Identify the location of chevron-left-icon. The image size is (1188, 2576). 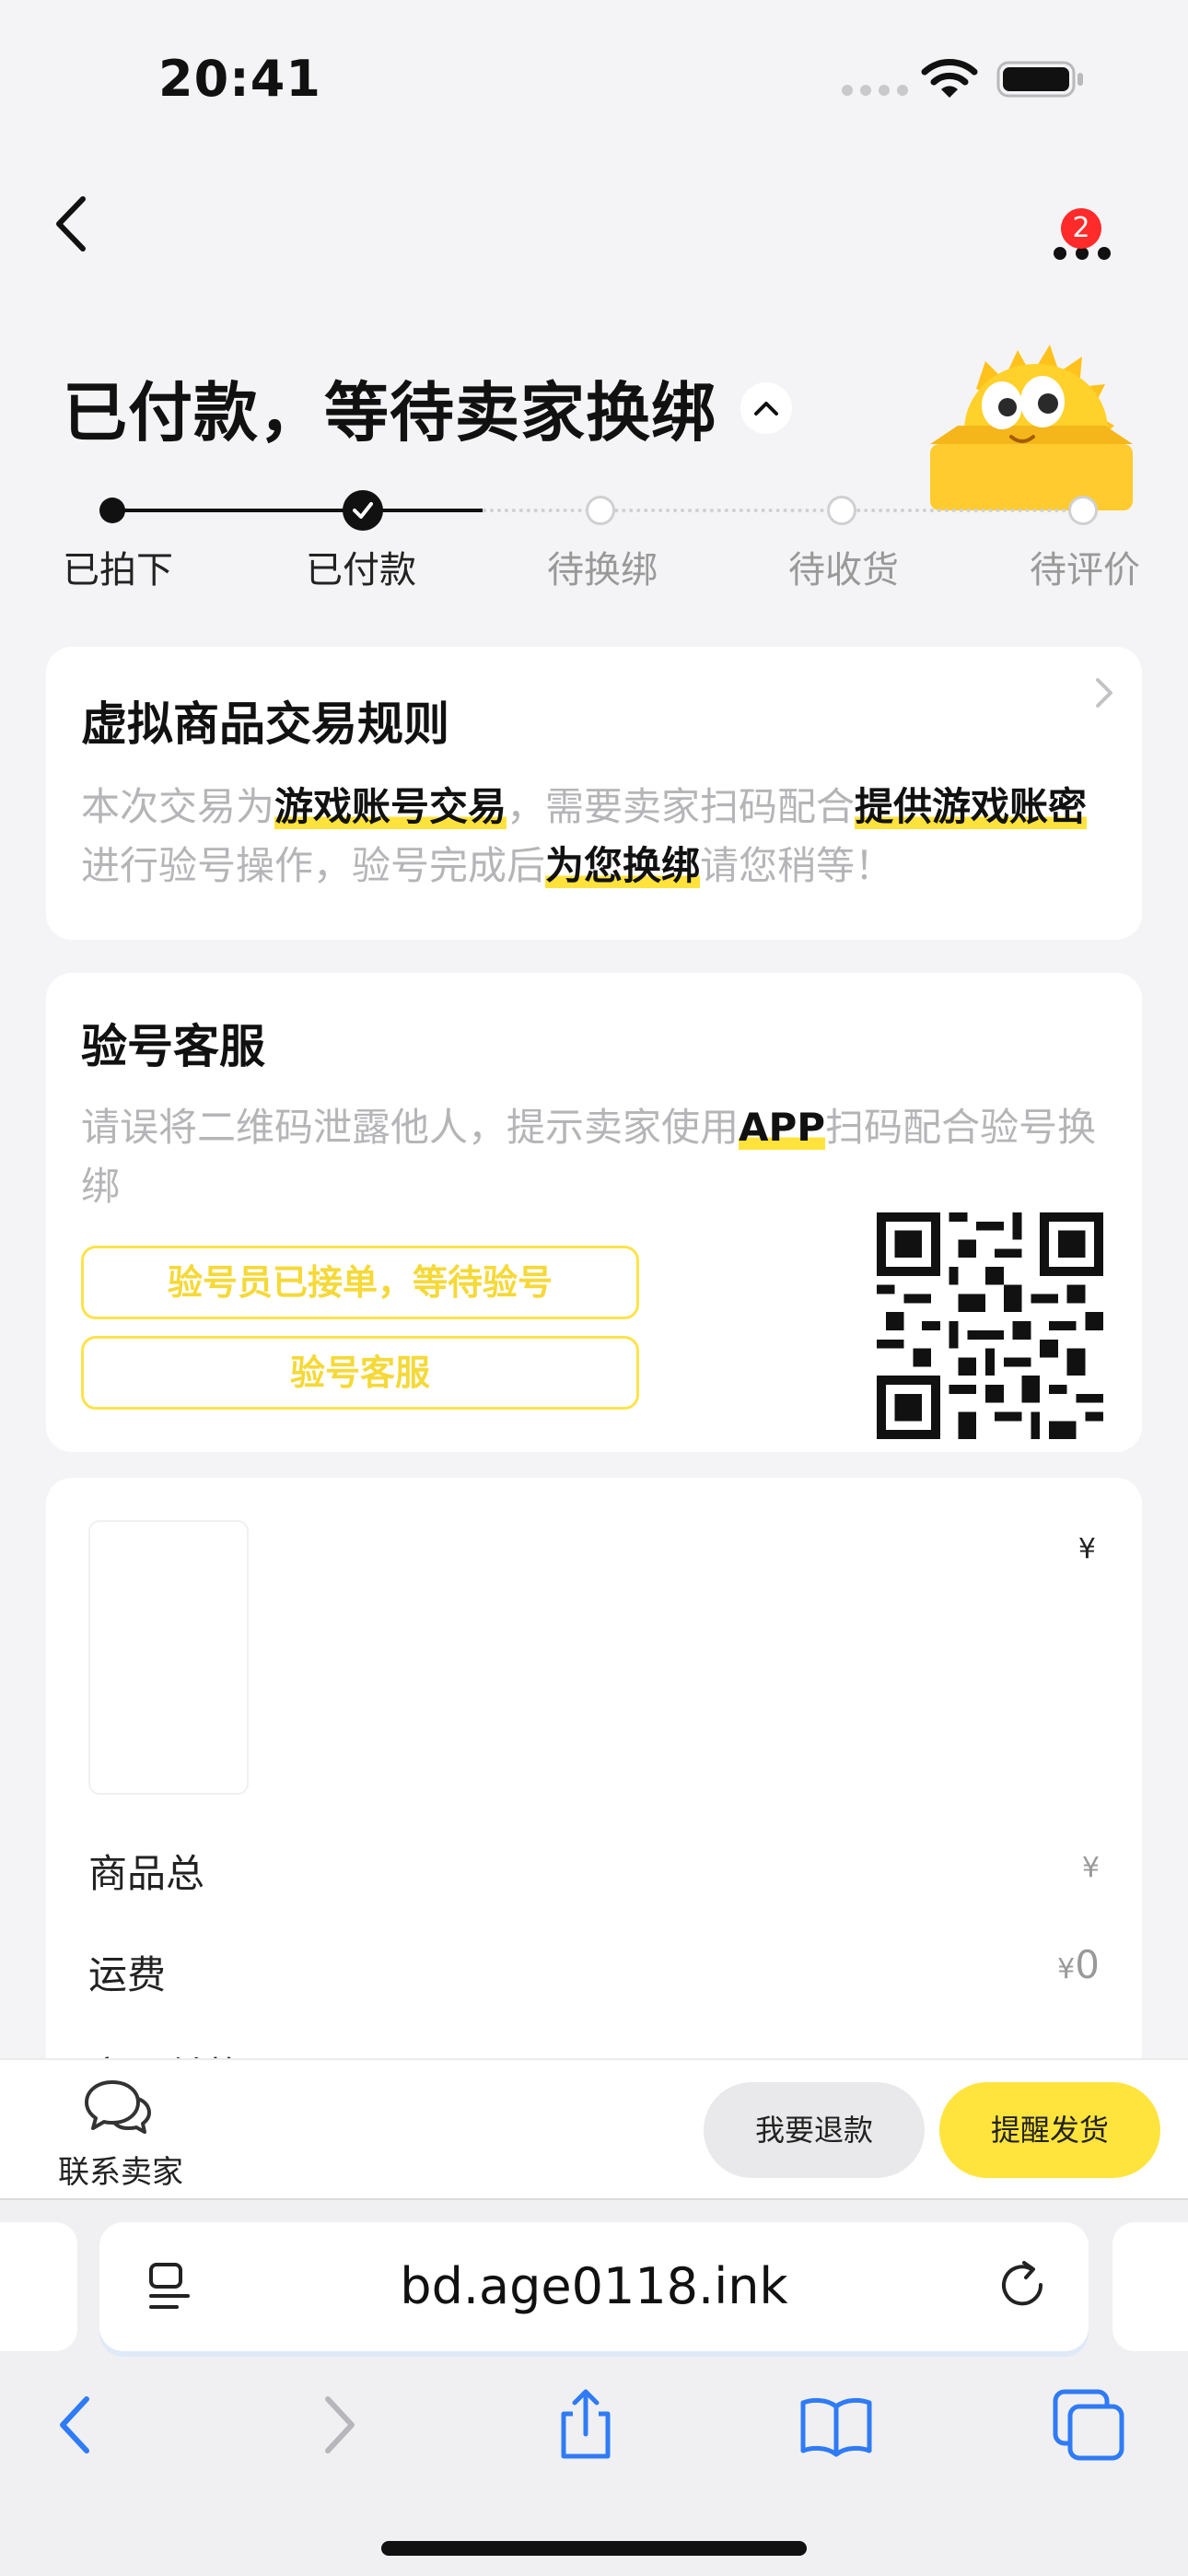
(71, 224).